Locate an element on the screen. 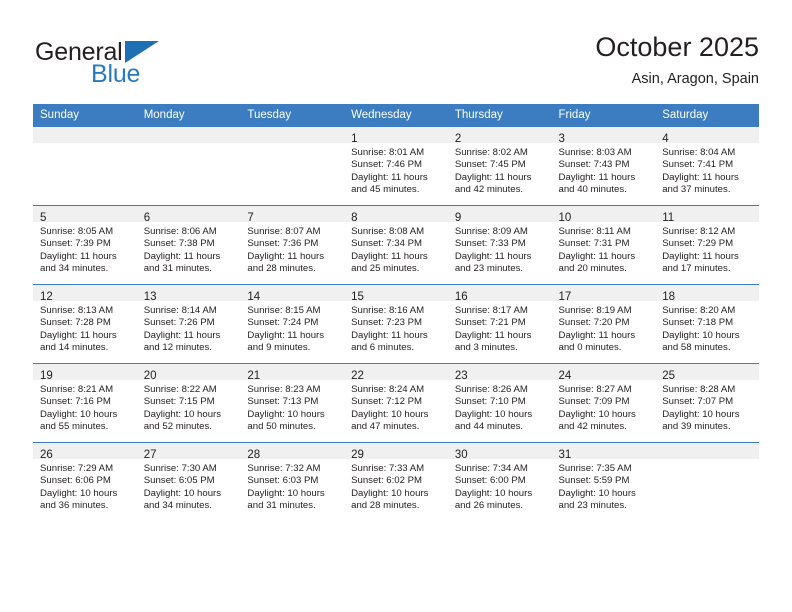  day-number: 6 is located at coordinates (147, 218).